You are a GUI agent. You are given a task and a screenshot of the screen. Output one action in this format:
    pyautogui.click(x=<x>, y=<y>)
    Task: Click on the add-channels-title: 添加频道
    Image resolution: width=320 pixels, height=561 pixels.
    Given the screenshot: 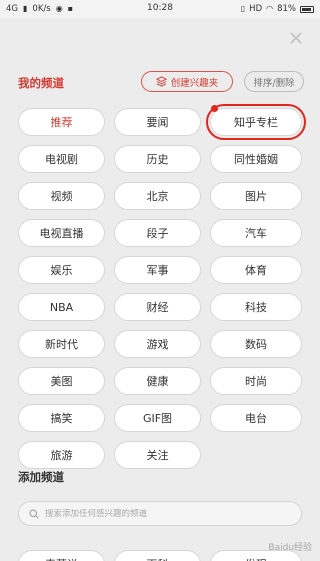 What is the action you would take?
    pyautogui.click(x=41, y=477)
    